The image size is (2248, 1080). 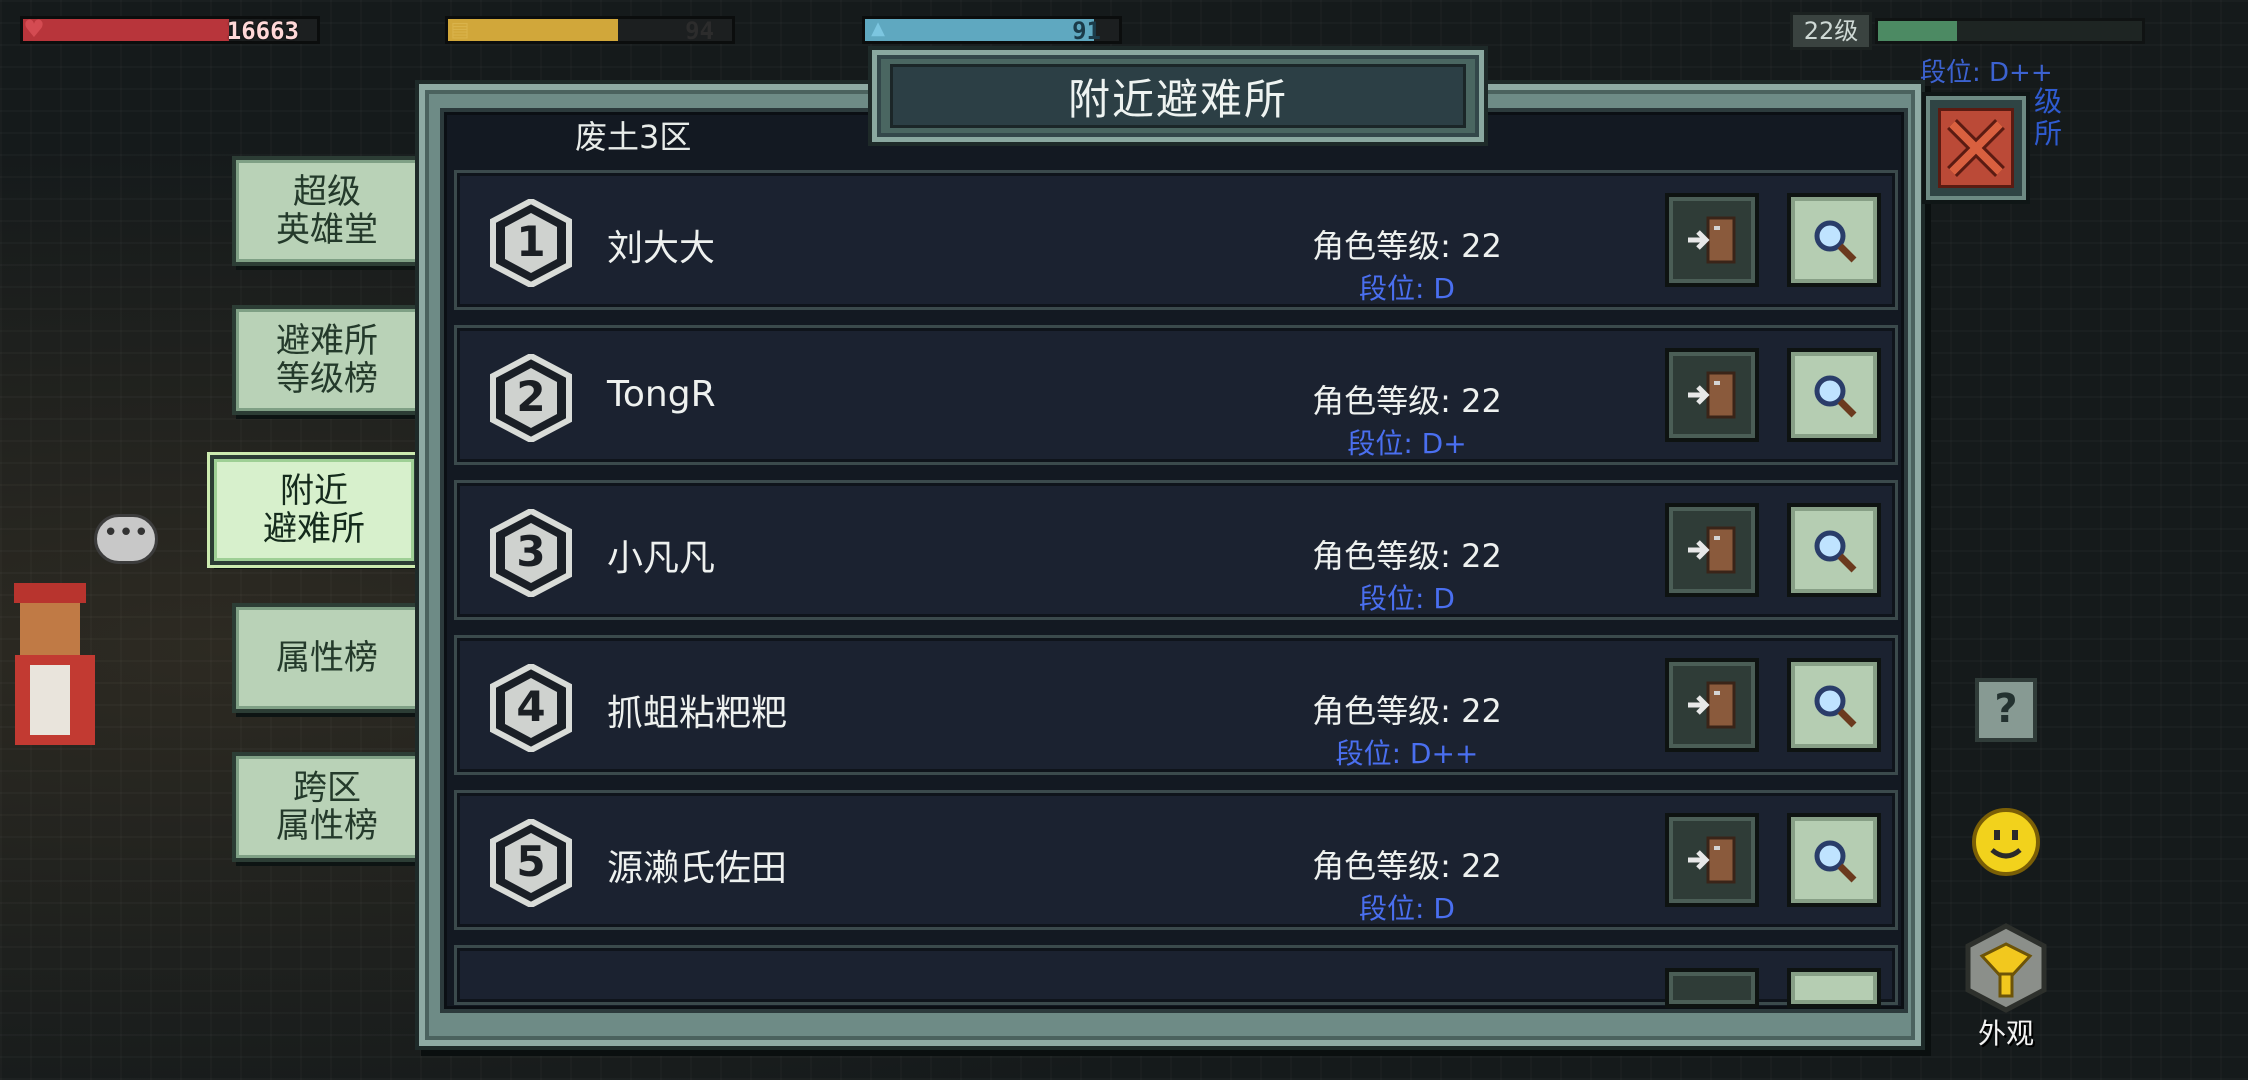 What do you see at coordinates (697, 713) in the screenshot?
I see `player-name: 抓蛆粘粑粑` at bounding box center [697, 713].